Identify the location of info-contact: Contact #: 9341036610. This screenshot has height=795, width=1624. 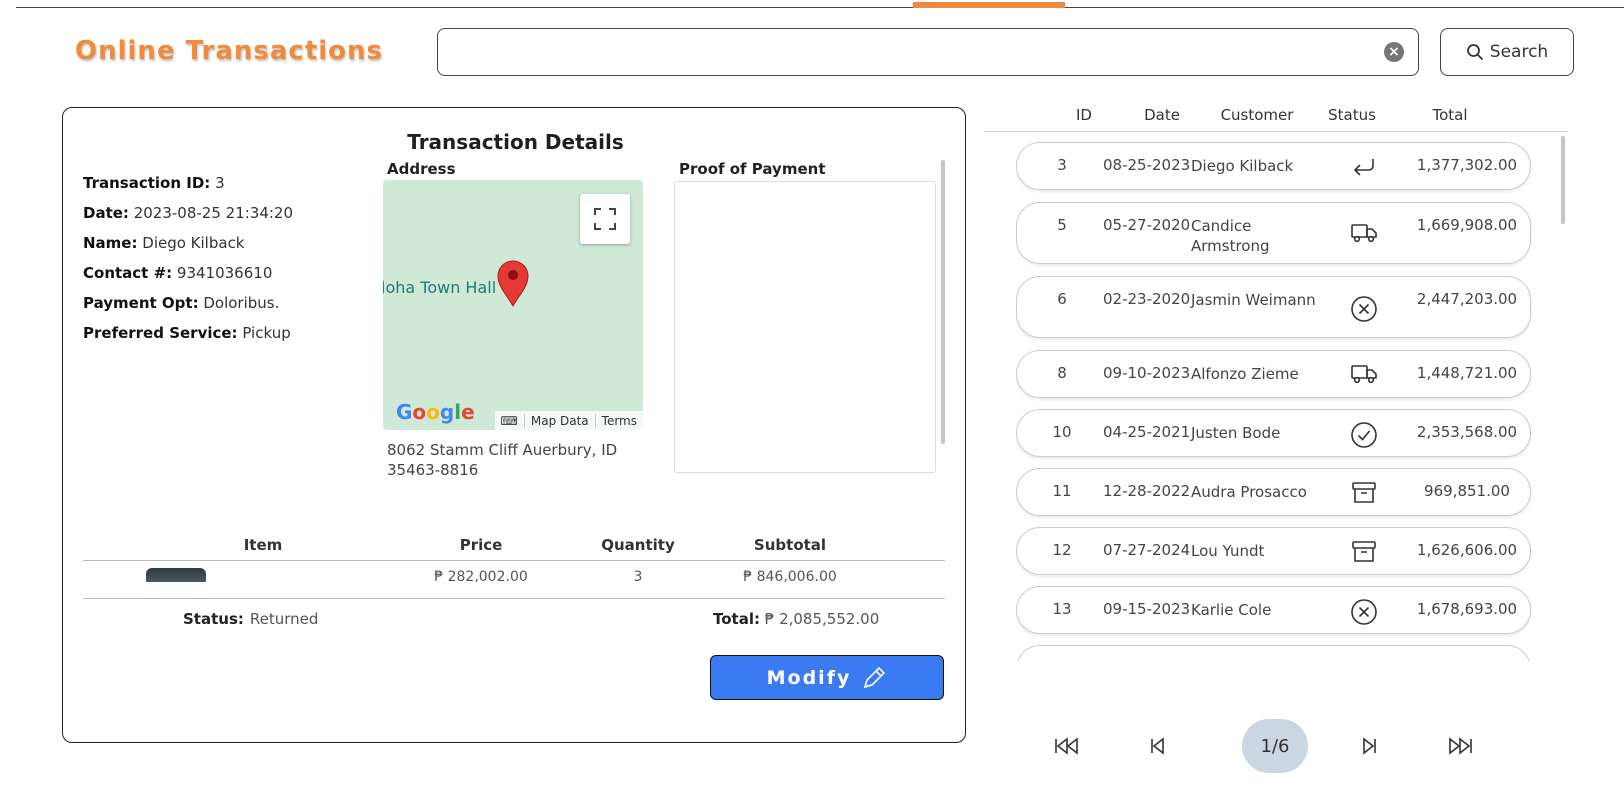
(188, 273).